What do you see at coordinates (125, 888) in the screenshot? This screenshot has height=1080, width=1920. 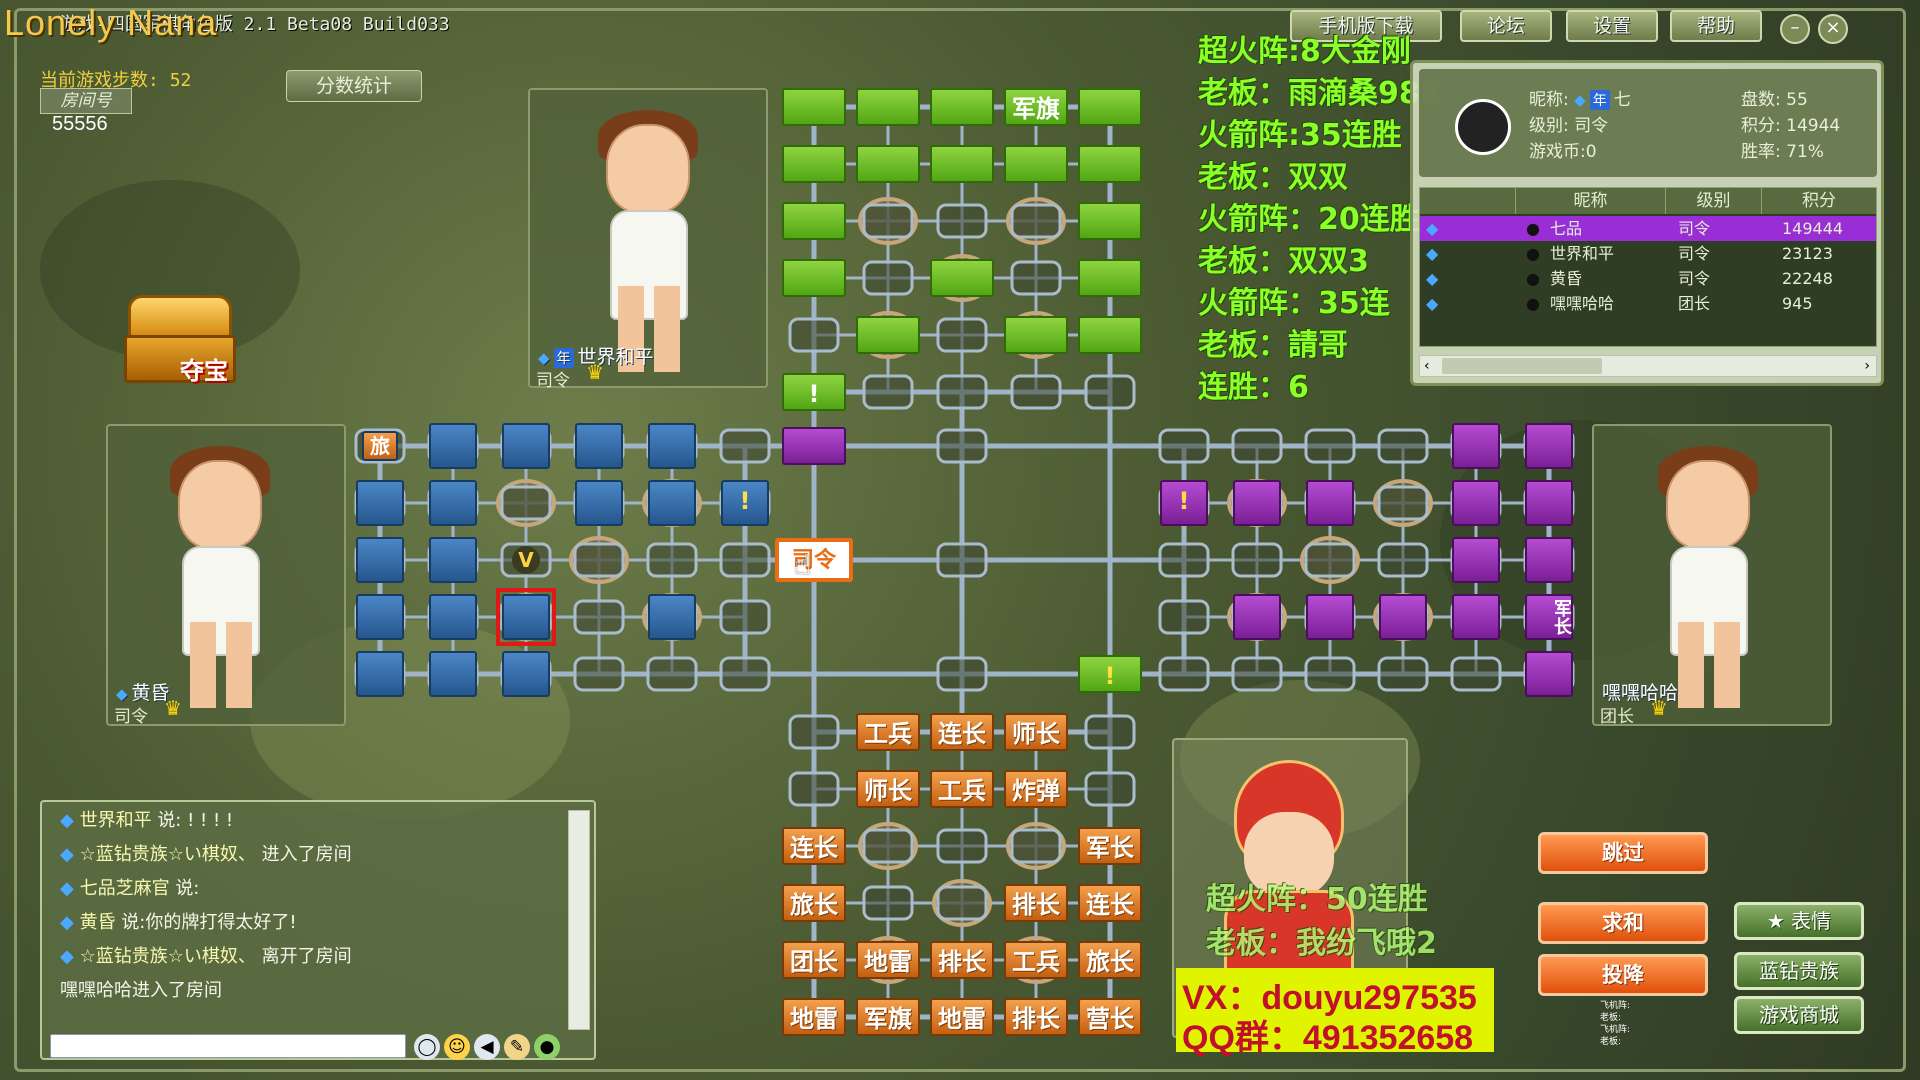 I see `chat-user: 七品芝麻官` at bounding box center [125, 888].